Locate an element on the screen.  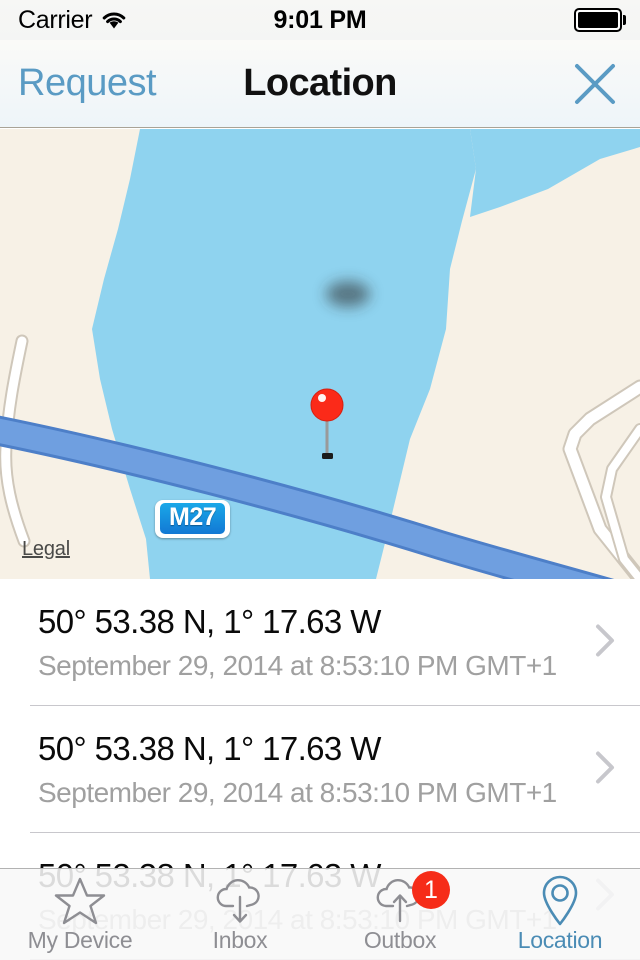
legal-link: Legal is located at coordinates (46, 549).